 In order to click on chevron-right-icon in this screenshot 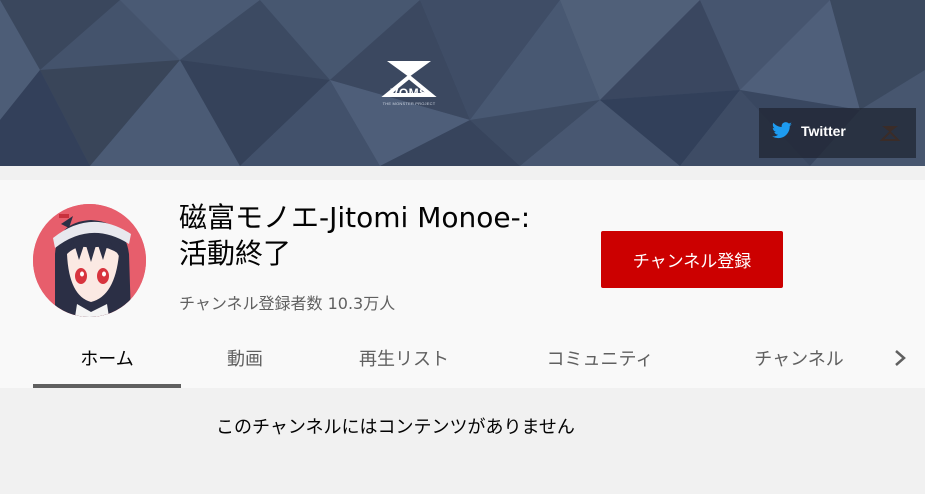, I will do `click(900, 358)`.